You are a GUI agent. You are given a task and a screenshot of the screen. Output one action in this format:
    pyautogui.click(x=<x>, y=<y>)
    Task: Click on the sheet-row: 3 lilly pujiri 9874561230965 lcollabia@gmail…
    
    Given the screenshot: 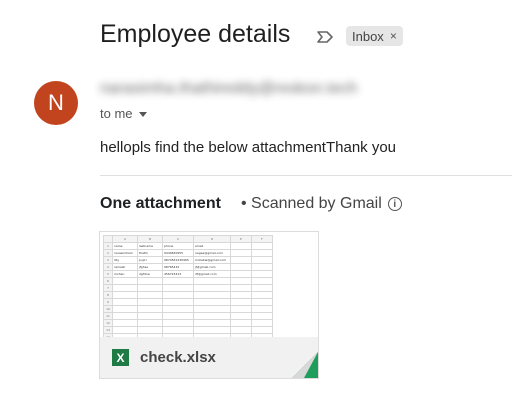 What is the action you would take?
    pyautogui.click(x=188, y=260)
    